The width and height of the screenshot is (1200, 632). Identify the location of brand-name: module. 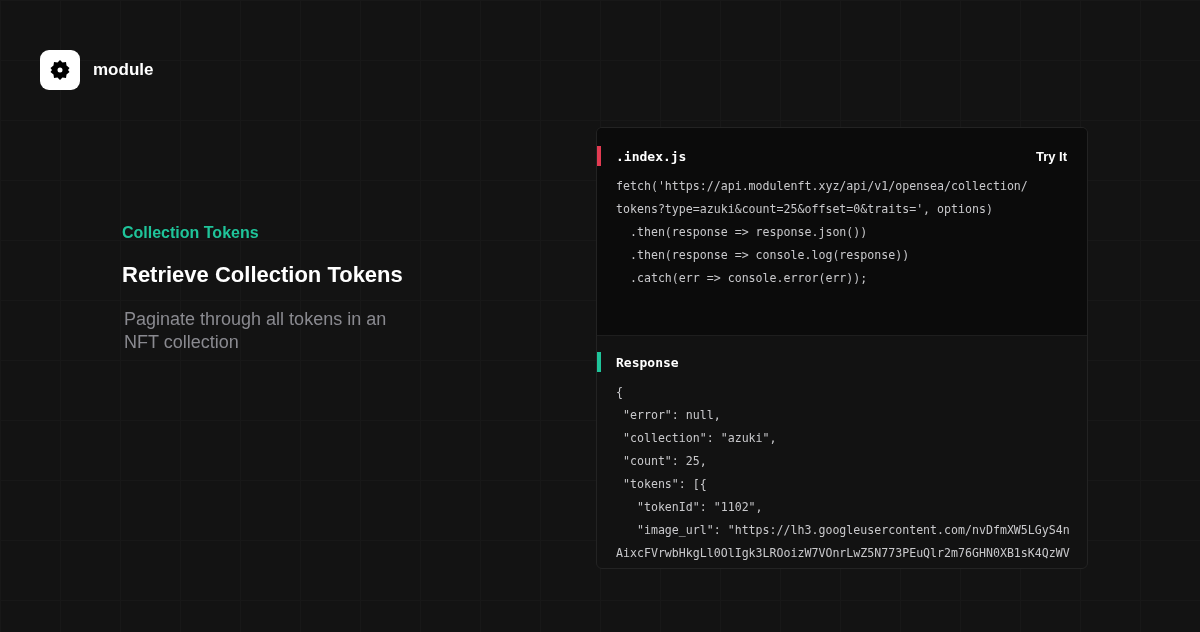
(123, 70).